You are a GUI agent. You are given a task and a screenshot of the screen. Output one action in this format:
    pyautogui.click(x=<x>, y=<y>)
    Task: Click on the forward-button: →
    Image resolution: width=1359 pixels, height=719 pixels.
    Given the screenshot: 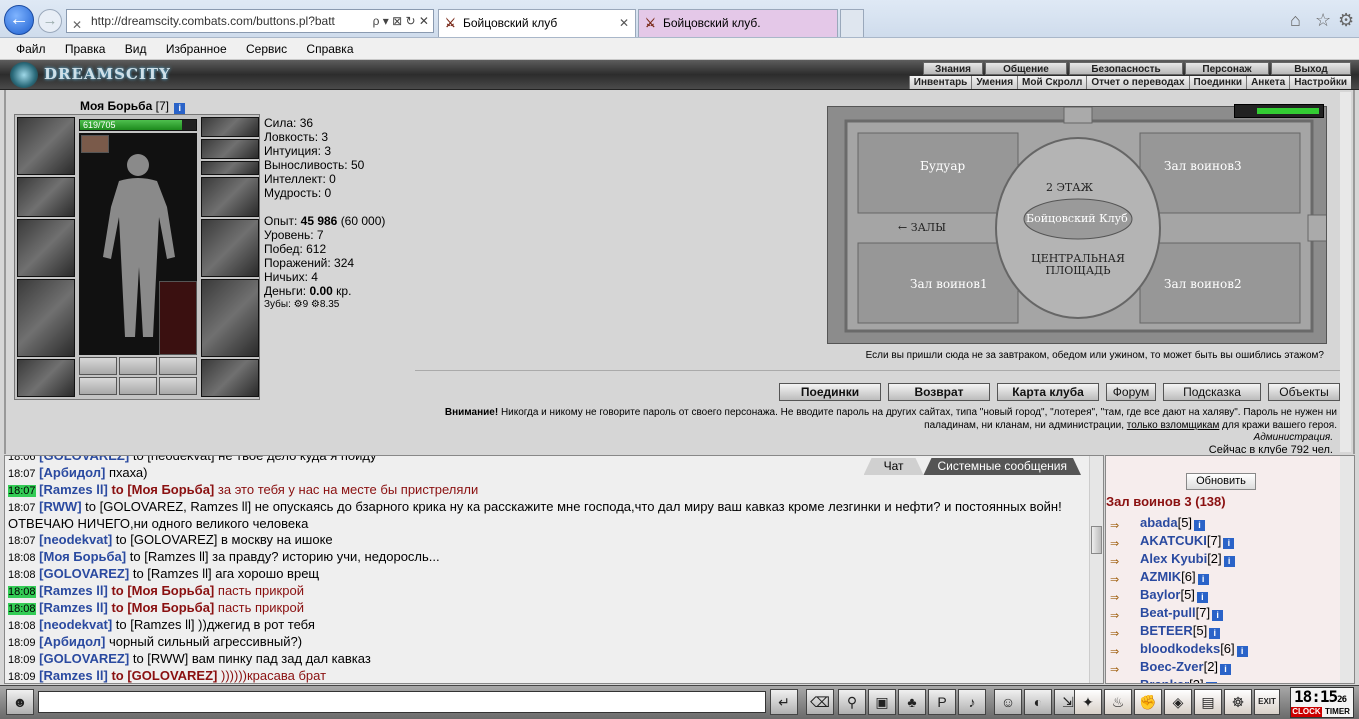 What is the action you would take?
    pyautogui.click(x=50, y=21)
    